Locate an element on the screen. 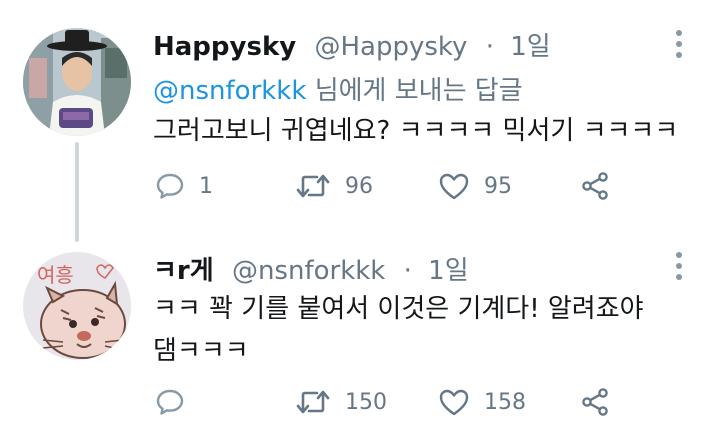  avatar-happysky is located at coordinates (77, 82).